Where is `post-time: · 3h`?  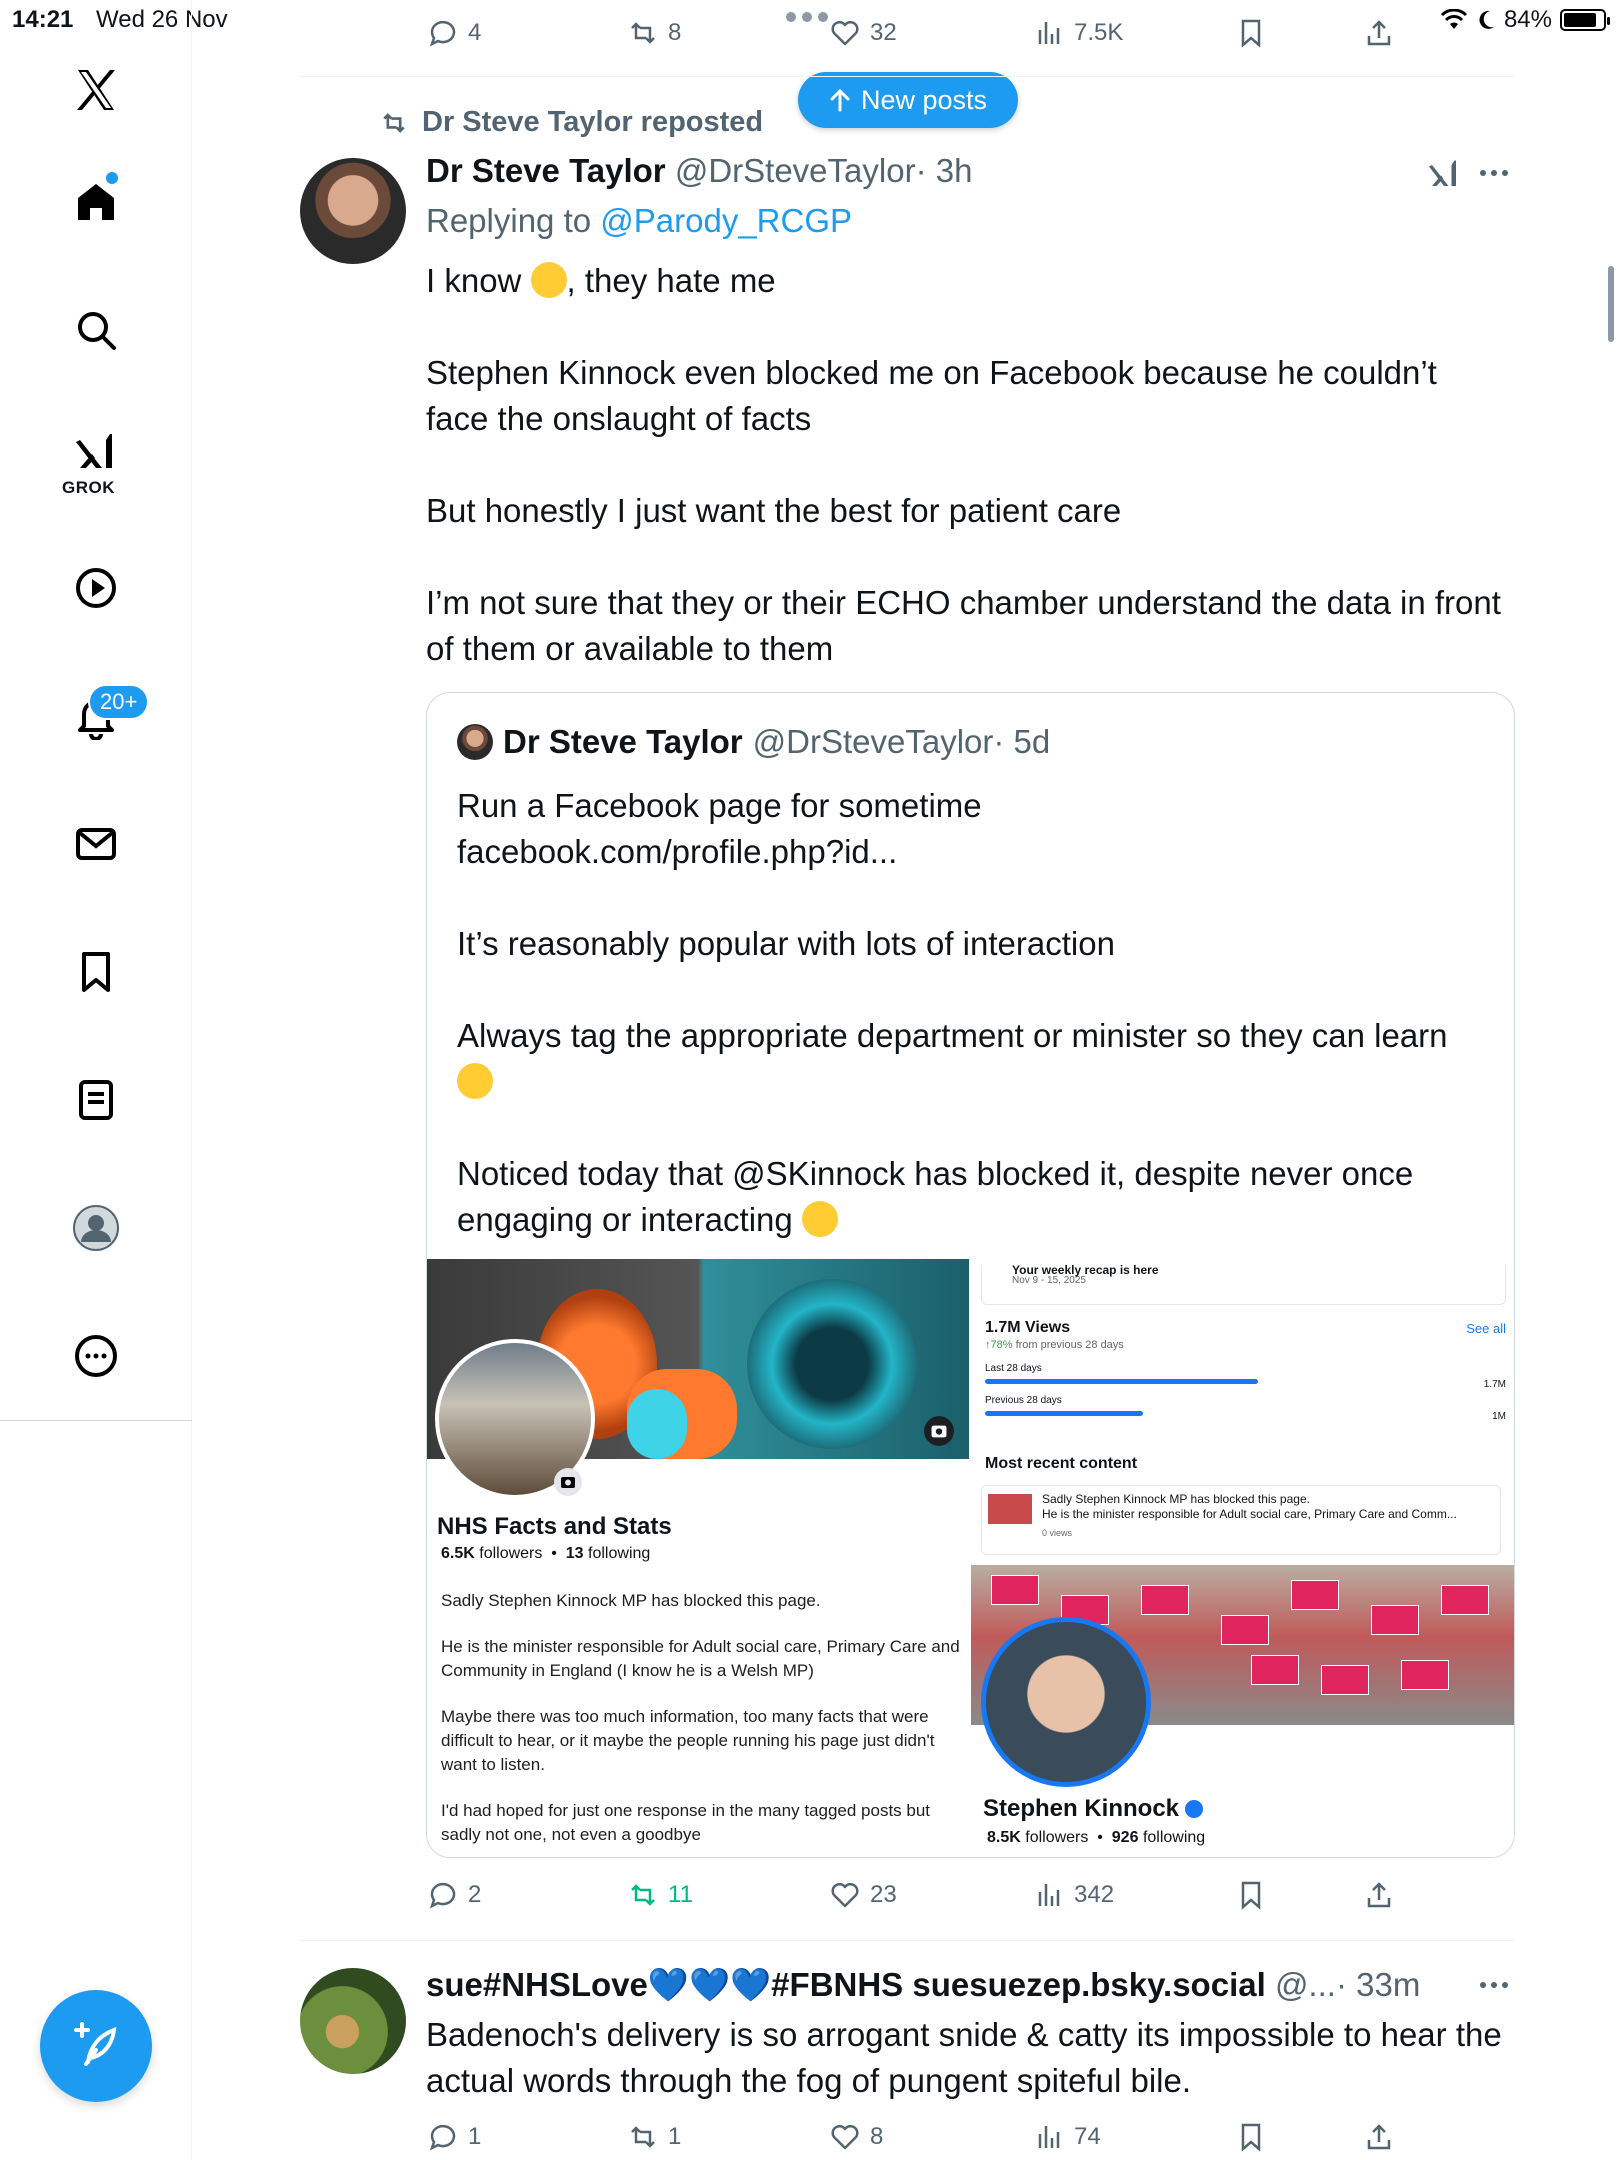
post-time: · 3h is located at coordinates (944, 170).